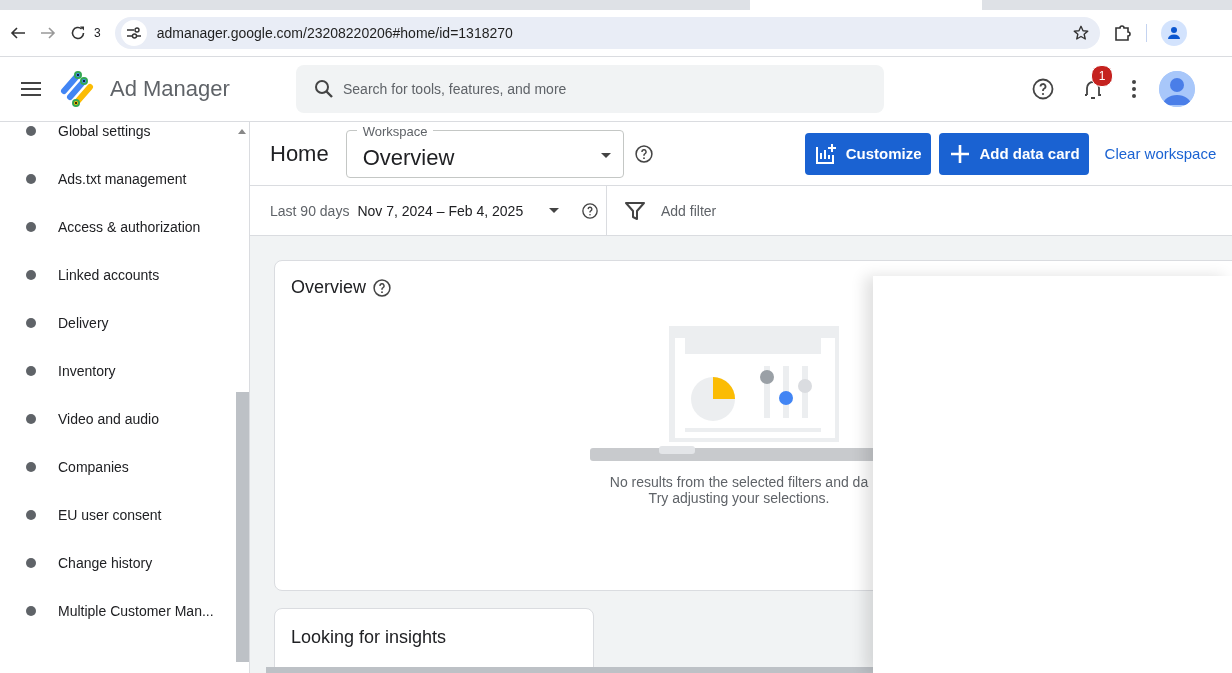 The image size is (1232, 673). What do you see at coordinates (117, 515) in the screenshot?
I see `sidebar-item: EU user consent` at bounding box center [117, 515].